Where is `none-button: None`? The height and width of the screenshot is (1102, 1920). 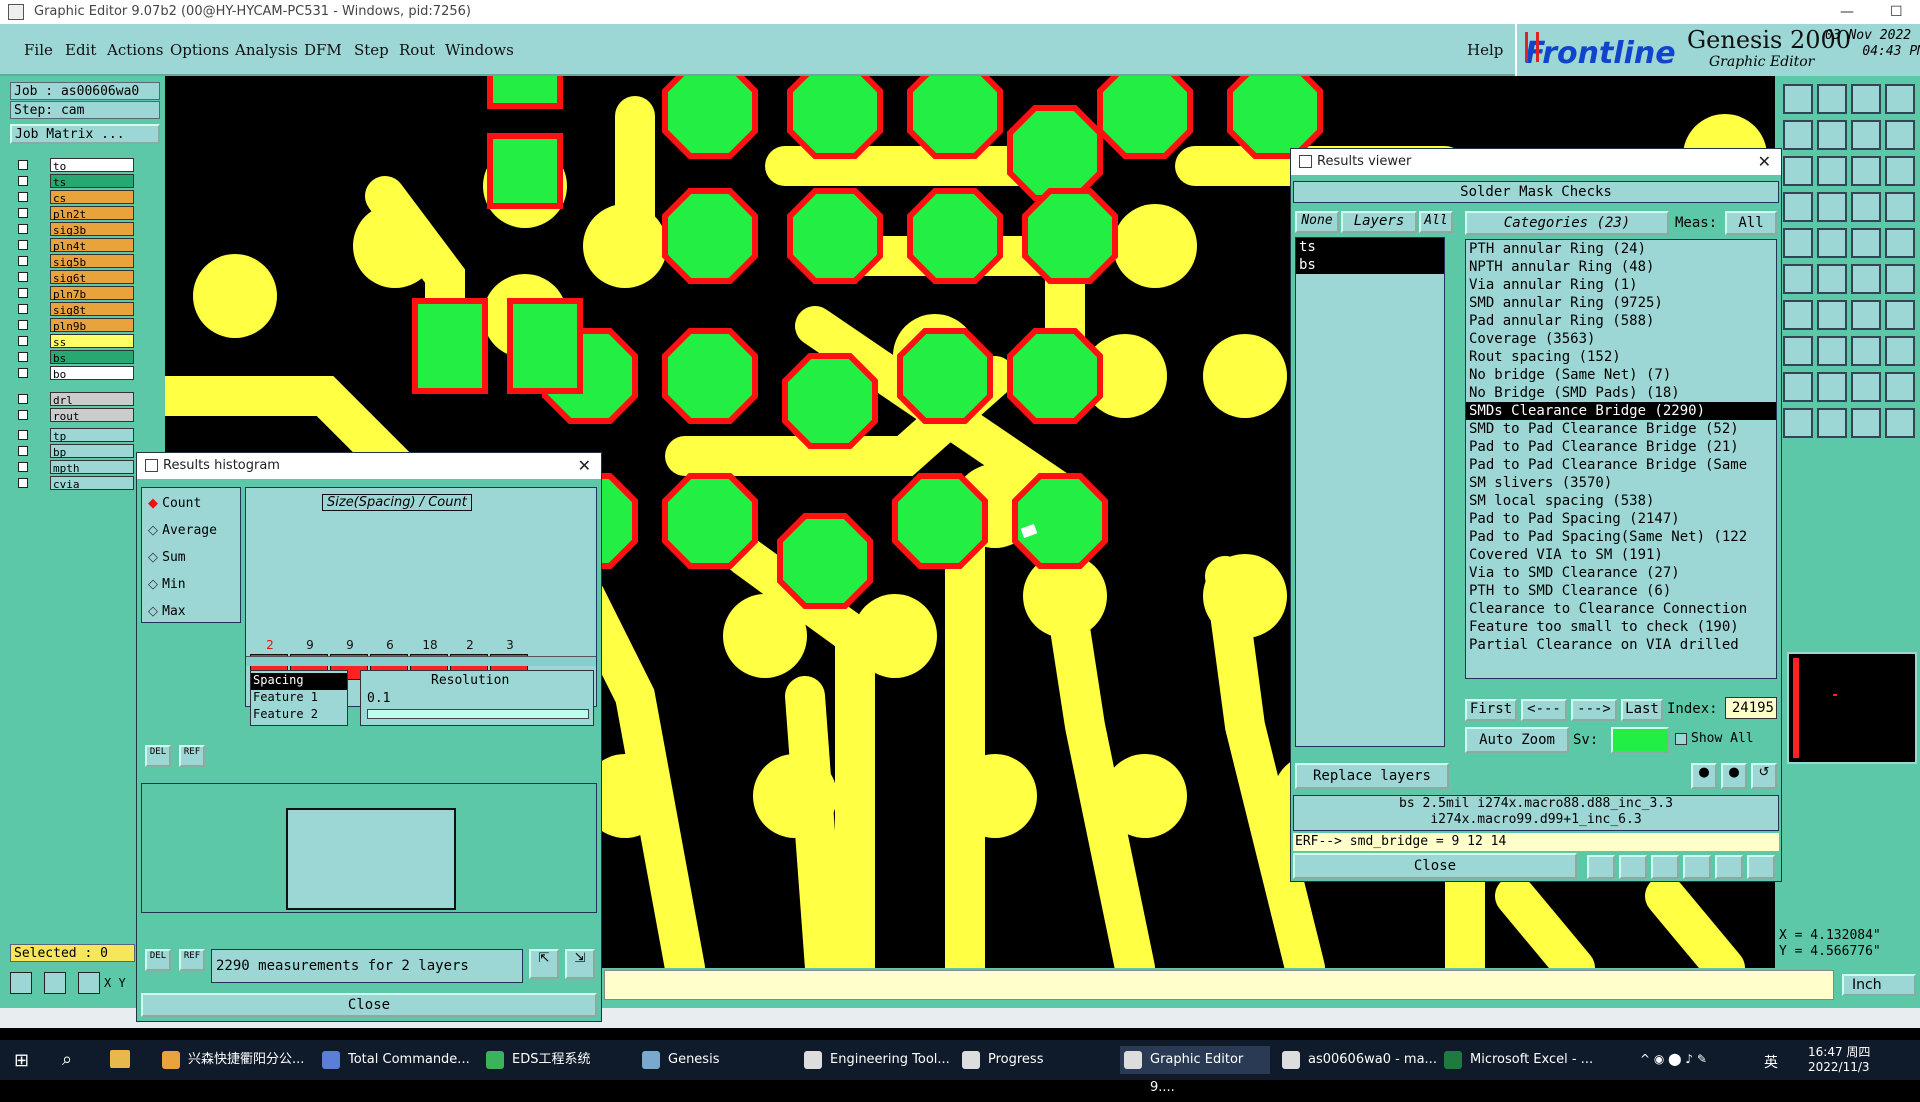 none-button: None is located at coordinates (1317, 222).